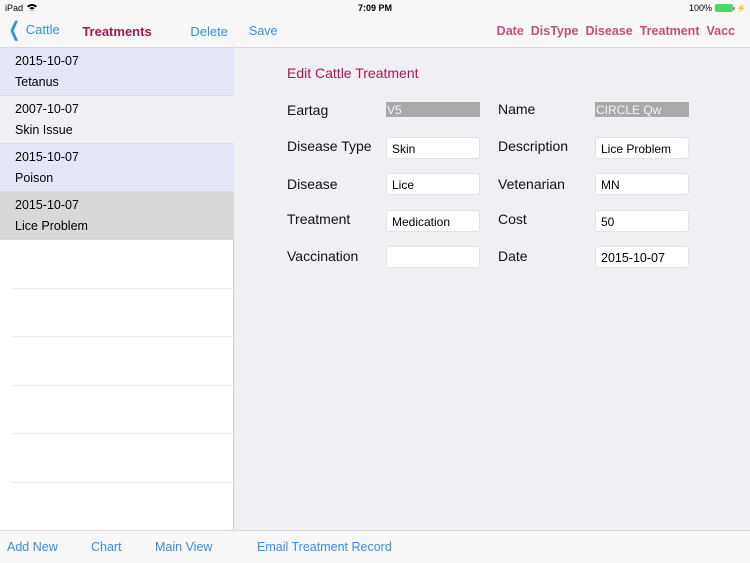 This screenshot has height=563, width=750. Describe the element at coordinates (642, 257) in the screenshot. I see `date-field: 2015-10-07` at that location.